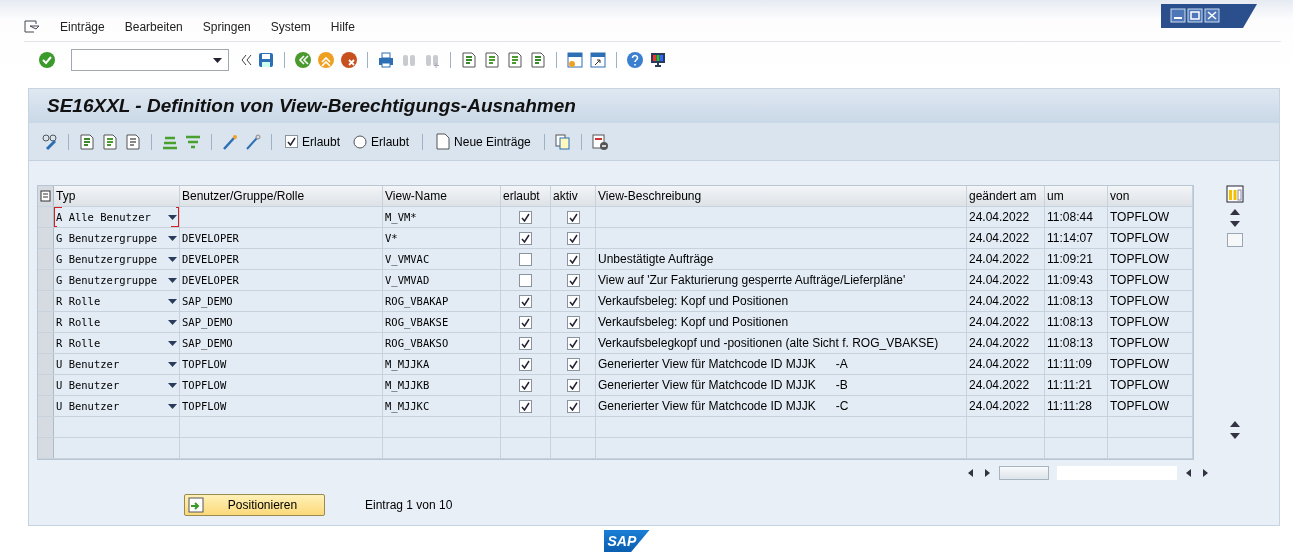 The image size is (1293, 556). I want to click on help-icon, so click(635, 60).